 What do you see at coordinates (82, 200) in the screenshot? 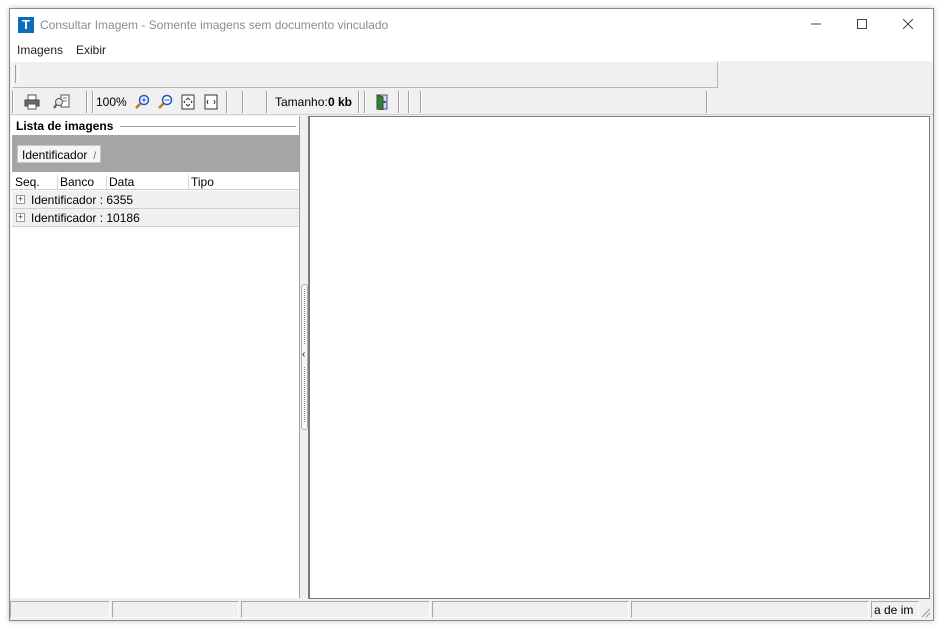
I see `group-row-label: Identificador : 6355` at bounding box center [82, 200].